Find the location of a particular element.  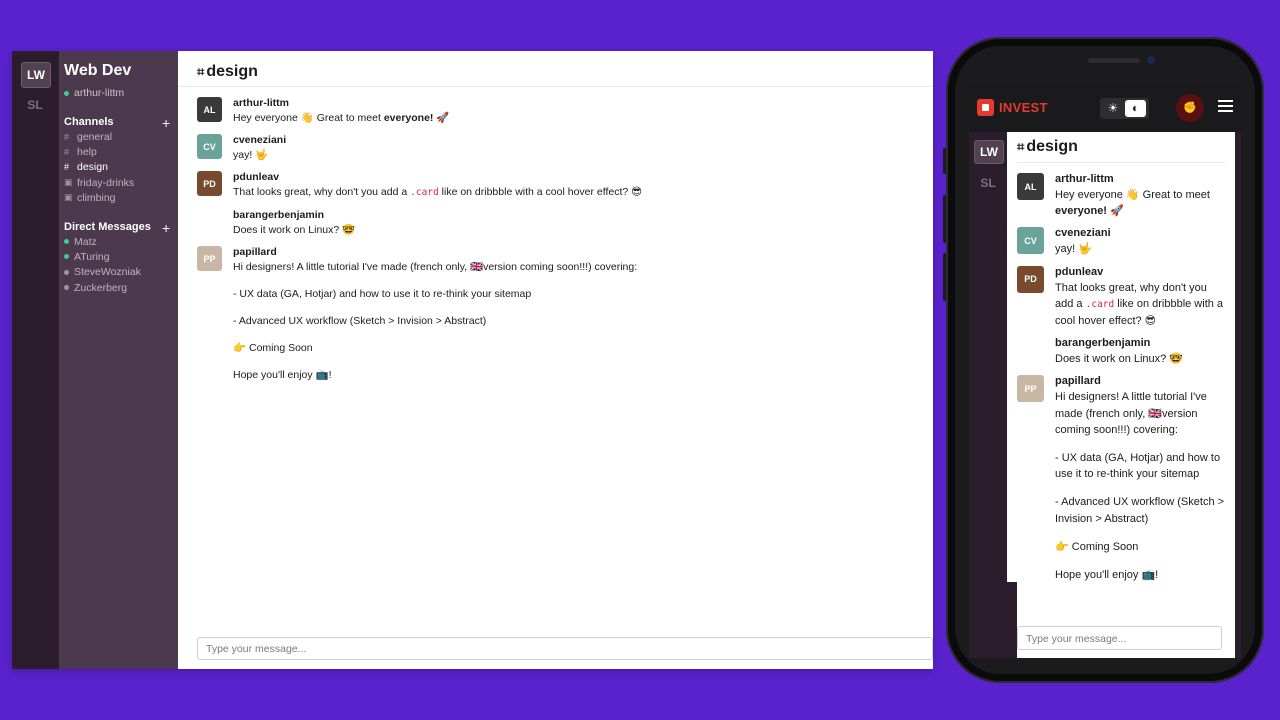

direct-messages-title: Direct Messages is located at coordinates (107, 227).